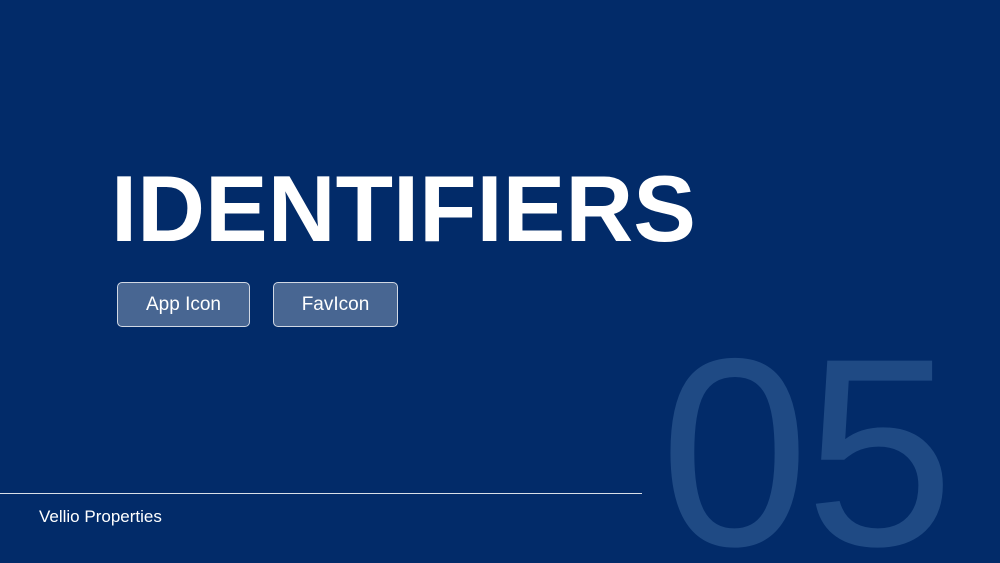 This screenshot has width=1000, height=563. I want to click on tag-favicon-label: FavIcon, so click(335, 304).